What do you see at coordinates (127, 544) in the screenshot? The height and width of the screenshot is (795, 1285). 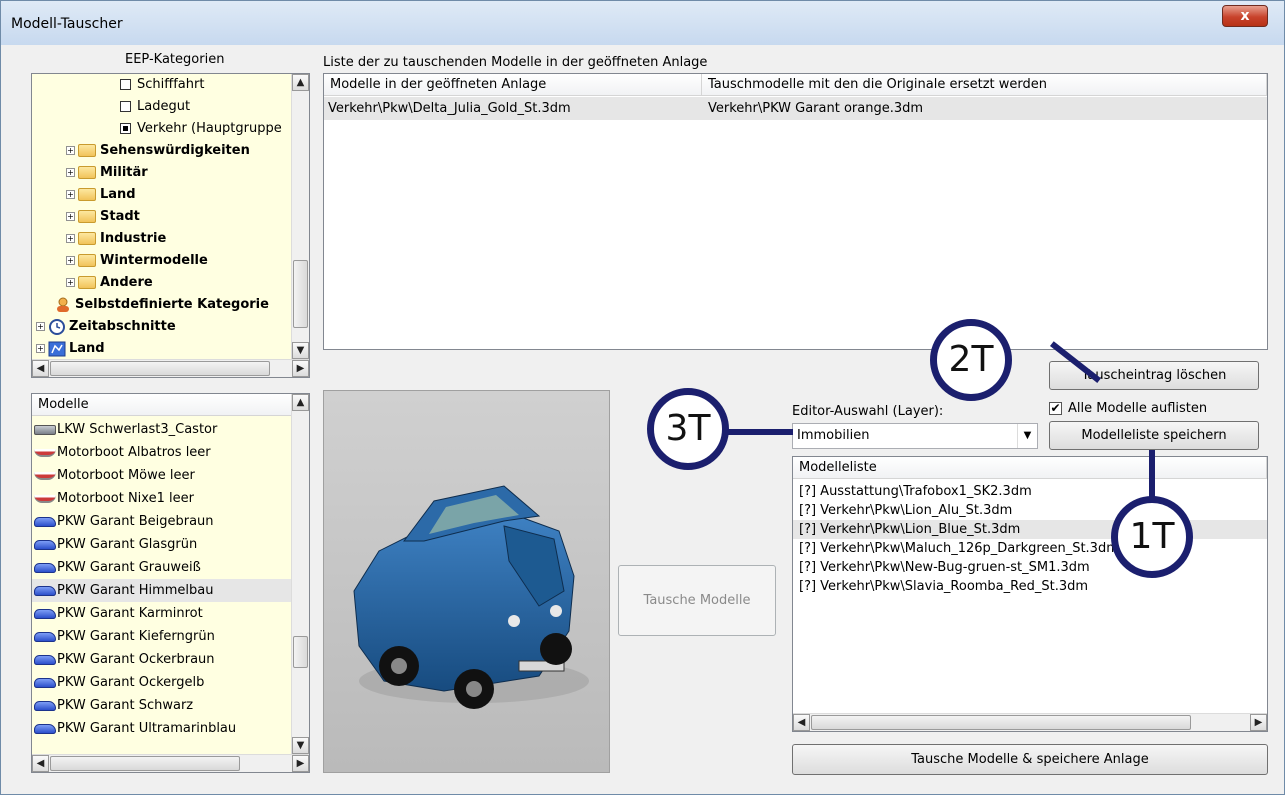 I see `list-item-label: PKW Garant Glasgrün` at bounding box center [127, 544].